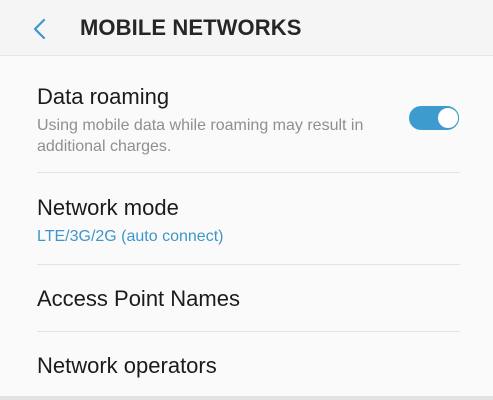 Image resolution: width=493 pixels, height=400 pixels. Describe the element at coordinates (130, 236) in the screenshot. I see `network-mode-value: LTE/3G/2G (auto connect)` at that location.